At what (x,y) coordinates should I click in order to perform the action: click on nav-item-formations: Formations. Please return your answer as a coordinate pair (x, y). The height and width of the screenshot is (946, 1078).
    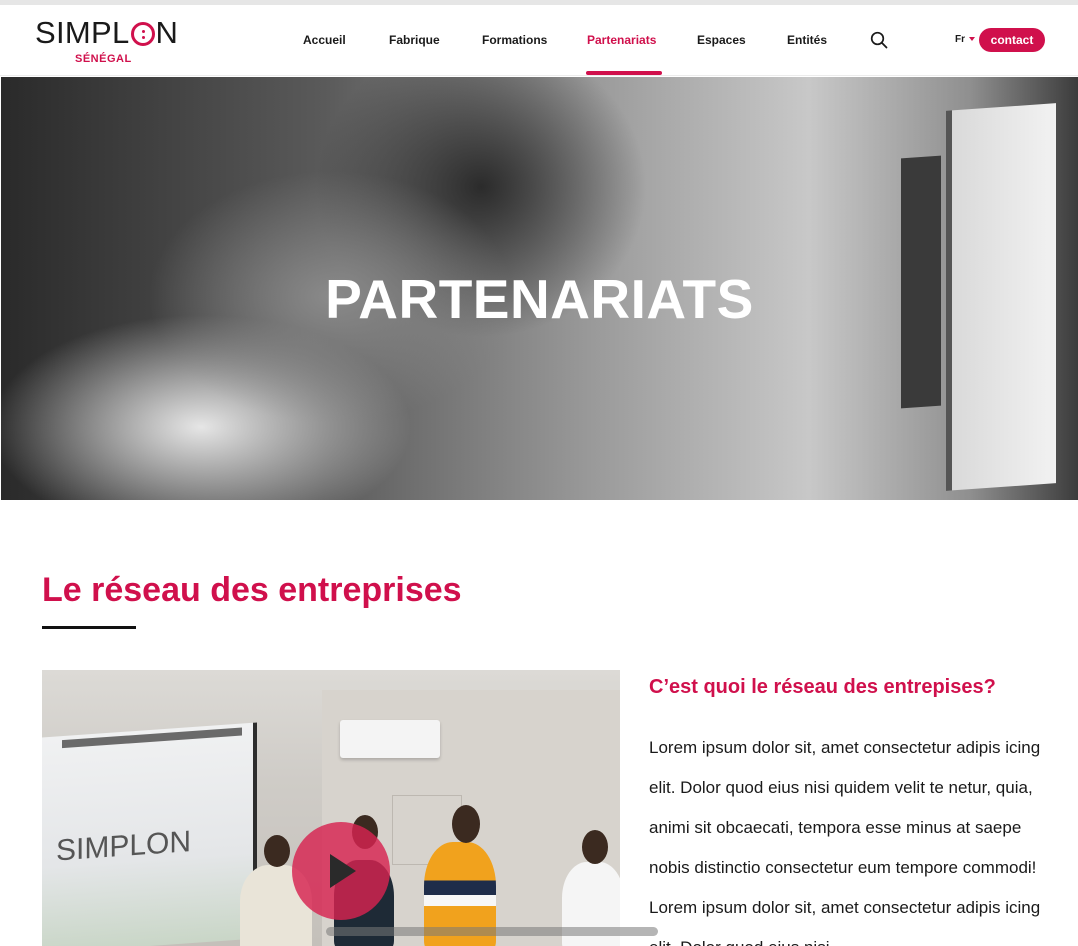
    Looking at the image, I should click on (514, 40).